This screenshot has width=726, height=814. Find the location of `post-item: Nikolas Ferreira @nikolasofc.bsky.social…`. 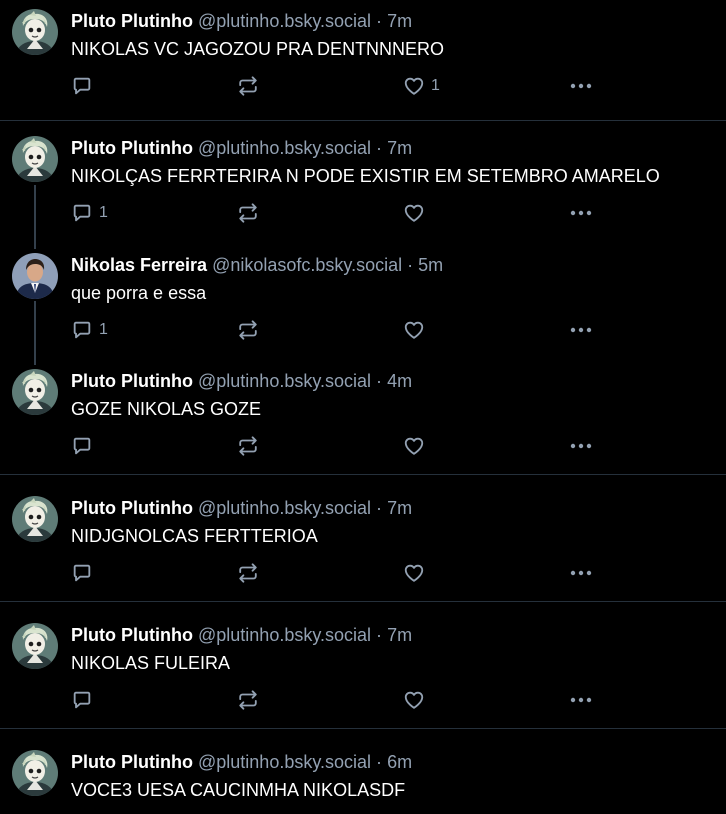

post-item: Nikolas Ferreira @nikolasofc.bsky.social… is located at coordinates (363, 302).